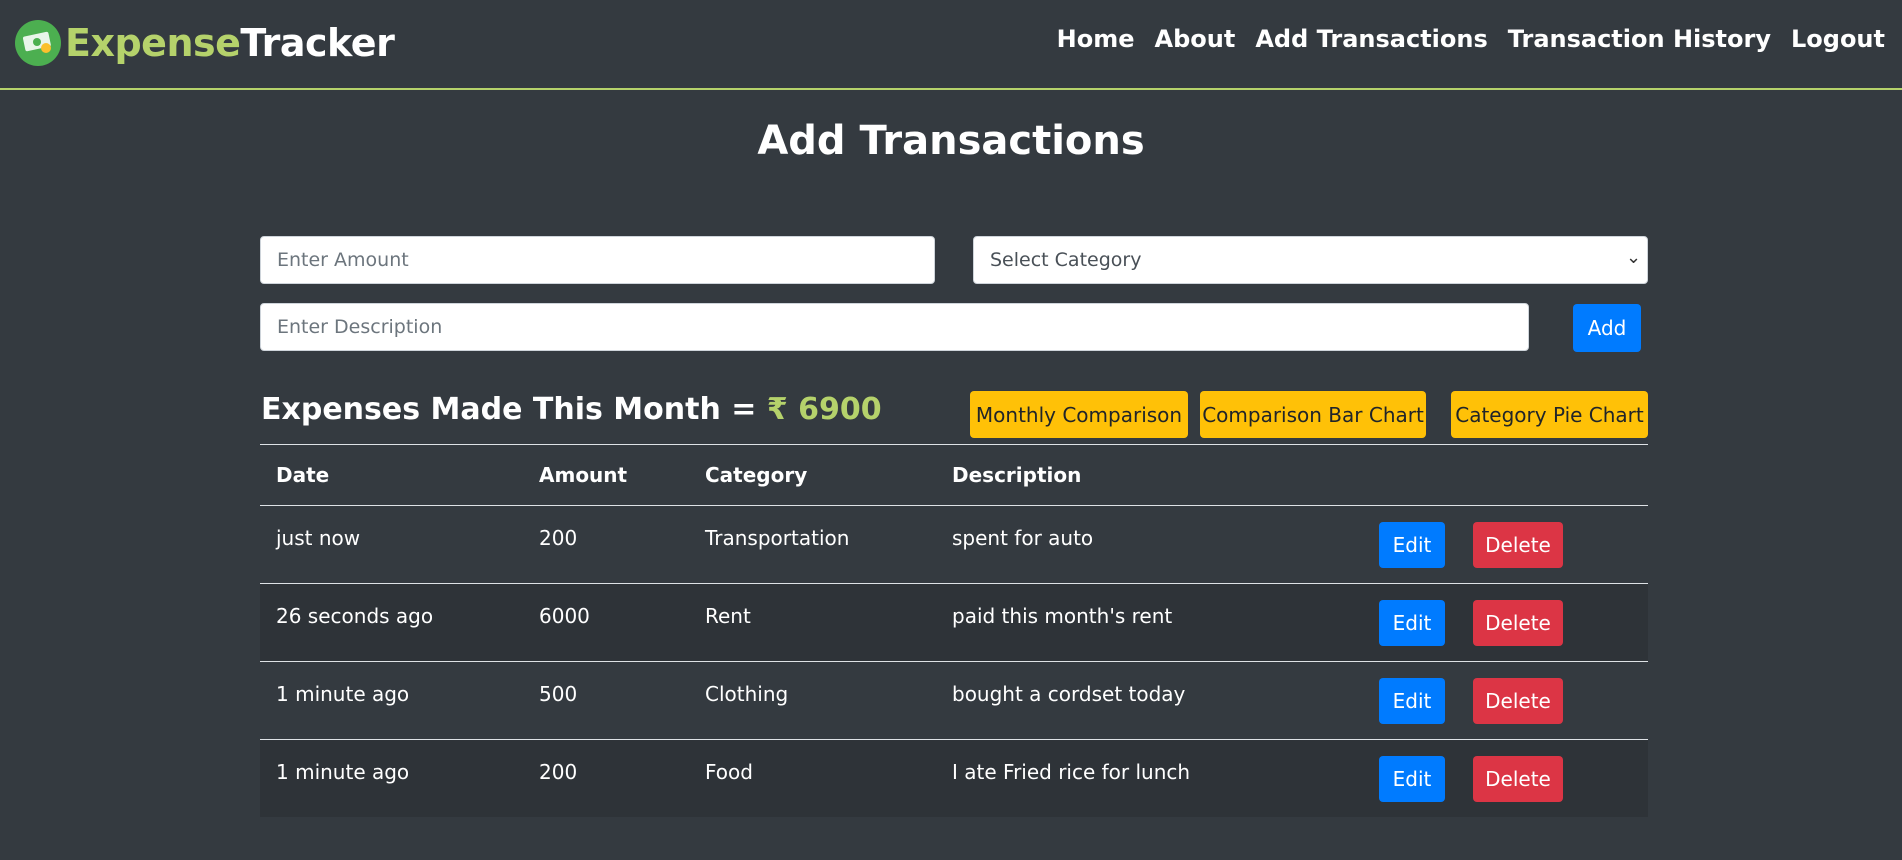  I want to click on cell-description: bought a cordset today, so click(1149, 700).